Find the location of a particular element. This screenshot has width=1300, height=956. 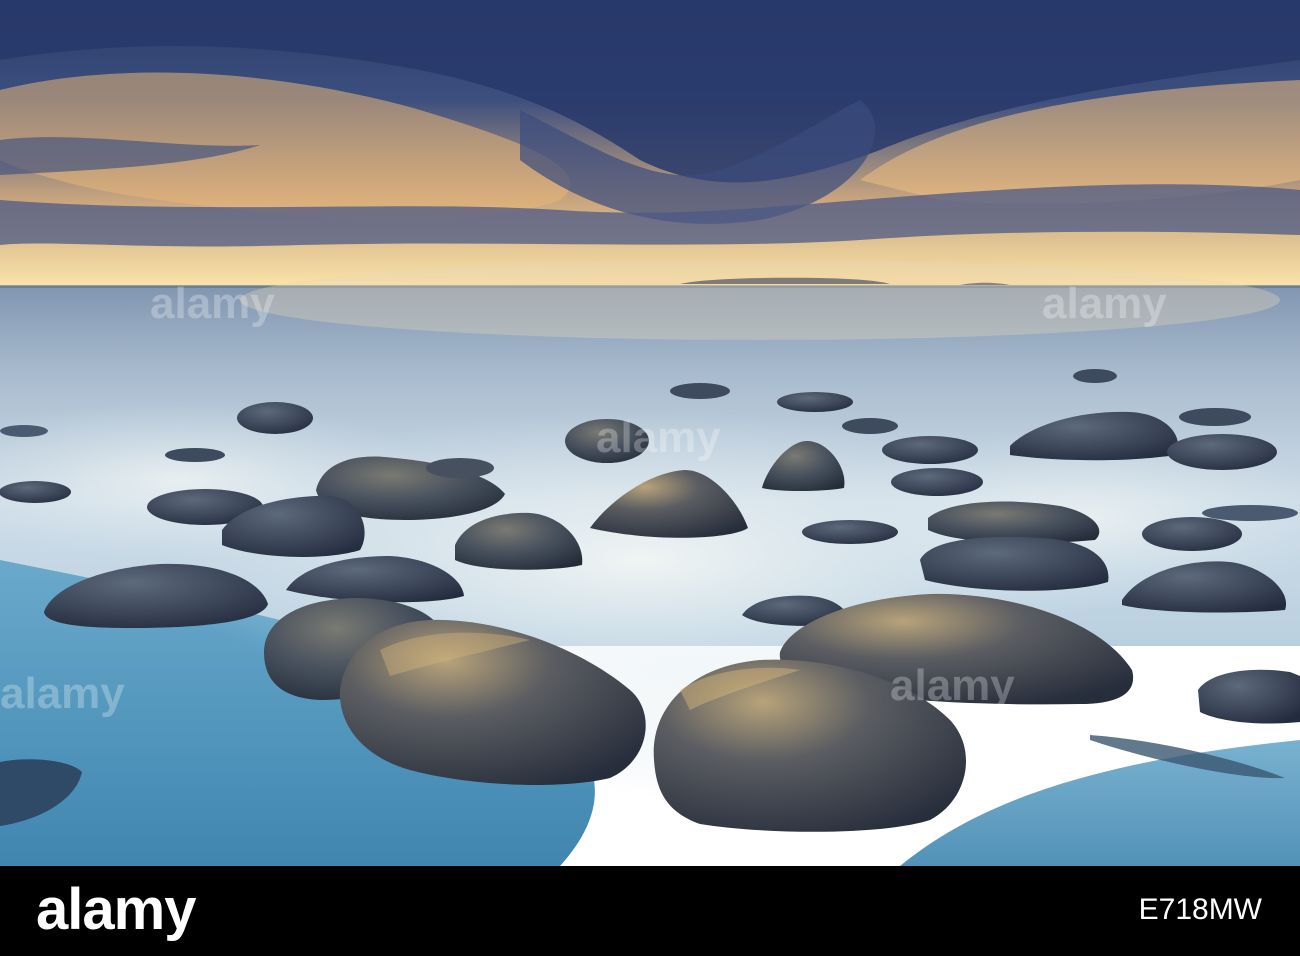

image-id-label: E718MW is located at coordinates (1200, 909).